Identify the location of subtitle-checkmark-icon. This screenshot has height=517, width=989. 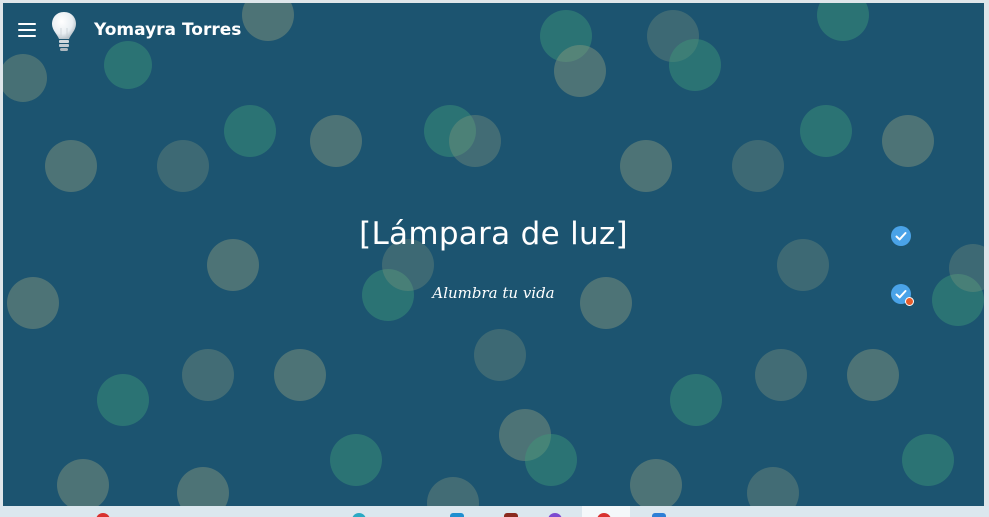
(902, 295).